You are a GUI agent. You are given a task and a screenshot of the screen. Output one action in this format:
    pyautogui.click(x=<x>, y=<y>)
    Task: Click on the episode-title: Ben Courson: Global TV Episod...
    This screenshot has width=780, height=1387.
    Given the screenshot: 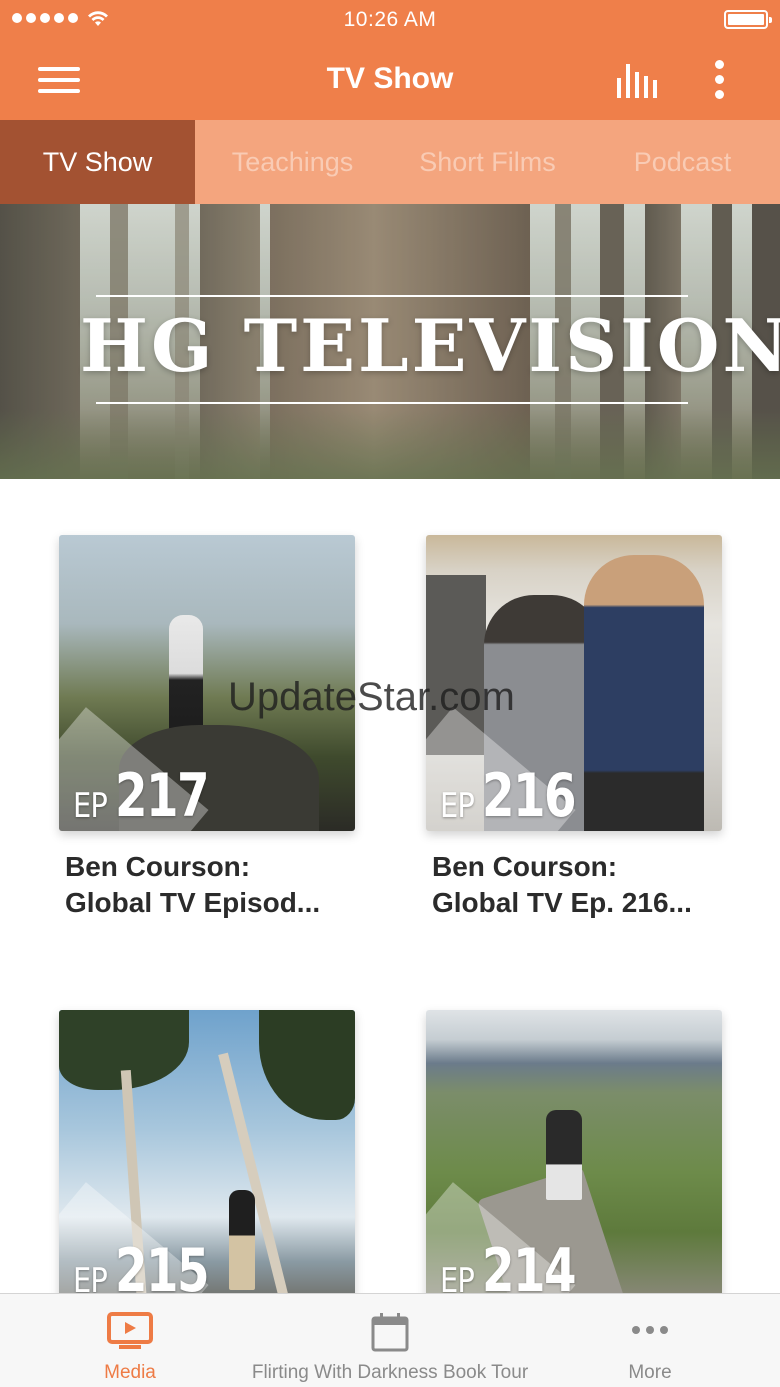 What is the action you would take?
    pyautogui.click(x=193, y=884)
    